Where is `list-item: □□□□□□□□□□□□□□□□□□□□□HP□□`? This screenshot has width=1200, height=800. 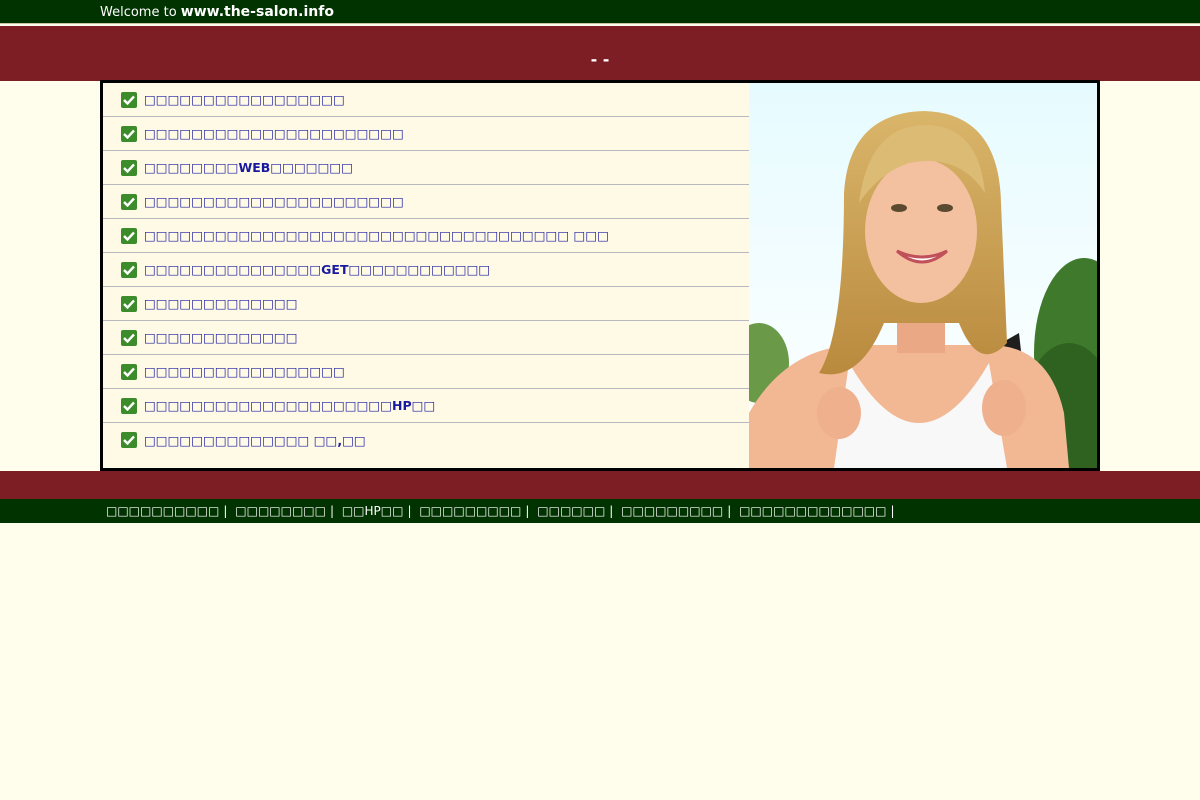
list-item: □□□□□□□□□□□□□□□□□□□□□HP□□ is located at coordinates (426, 406).